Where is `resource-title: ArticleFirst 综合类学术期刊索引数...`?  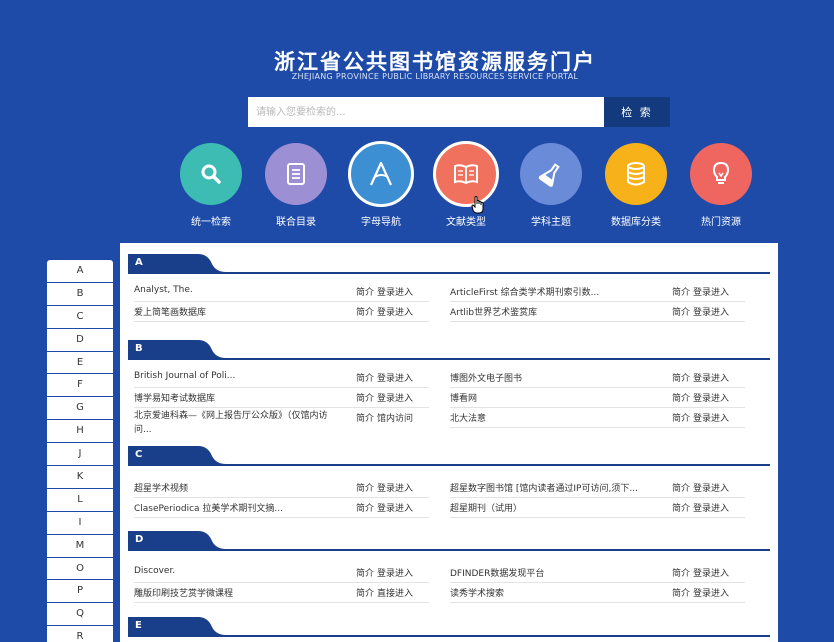 resource-title: ArticleFirst 综合类学术期刊索引数... is located at coordinates (524, 291).